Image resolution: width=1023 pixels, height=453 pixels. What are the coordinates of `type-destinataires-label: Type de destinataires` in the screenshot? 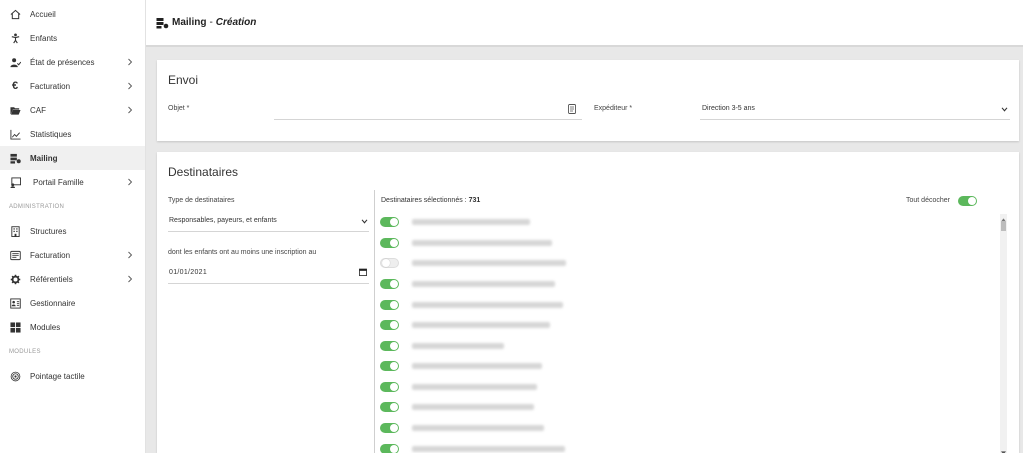 It's located at (201, 200).